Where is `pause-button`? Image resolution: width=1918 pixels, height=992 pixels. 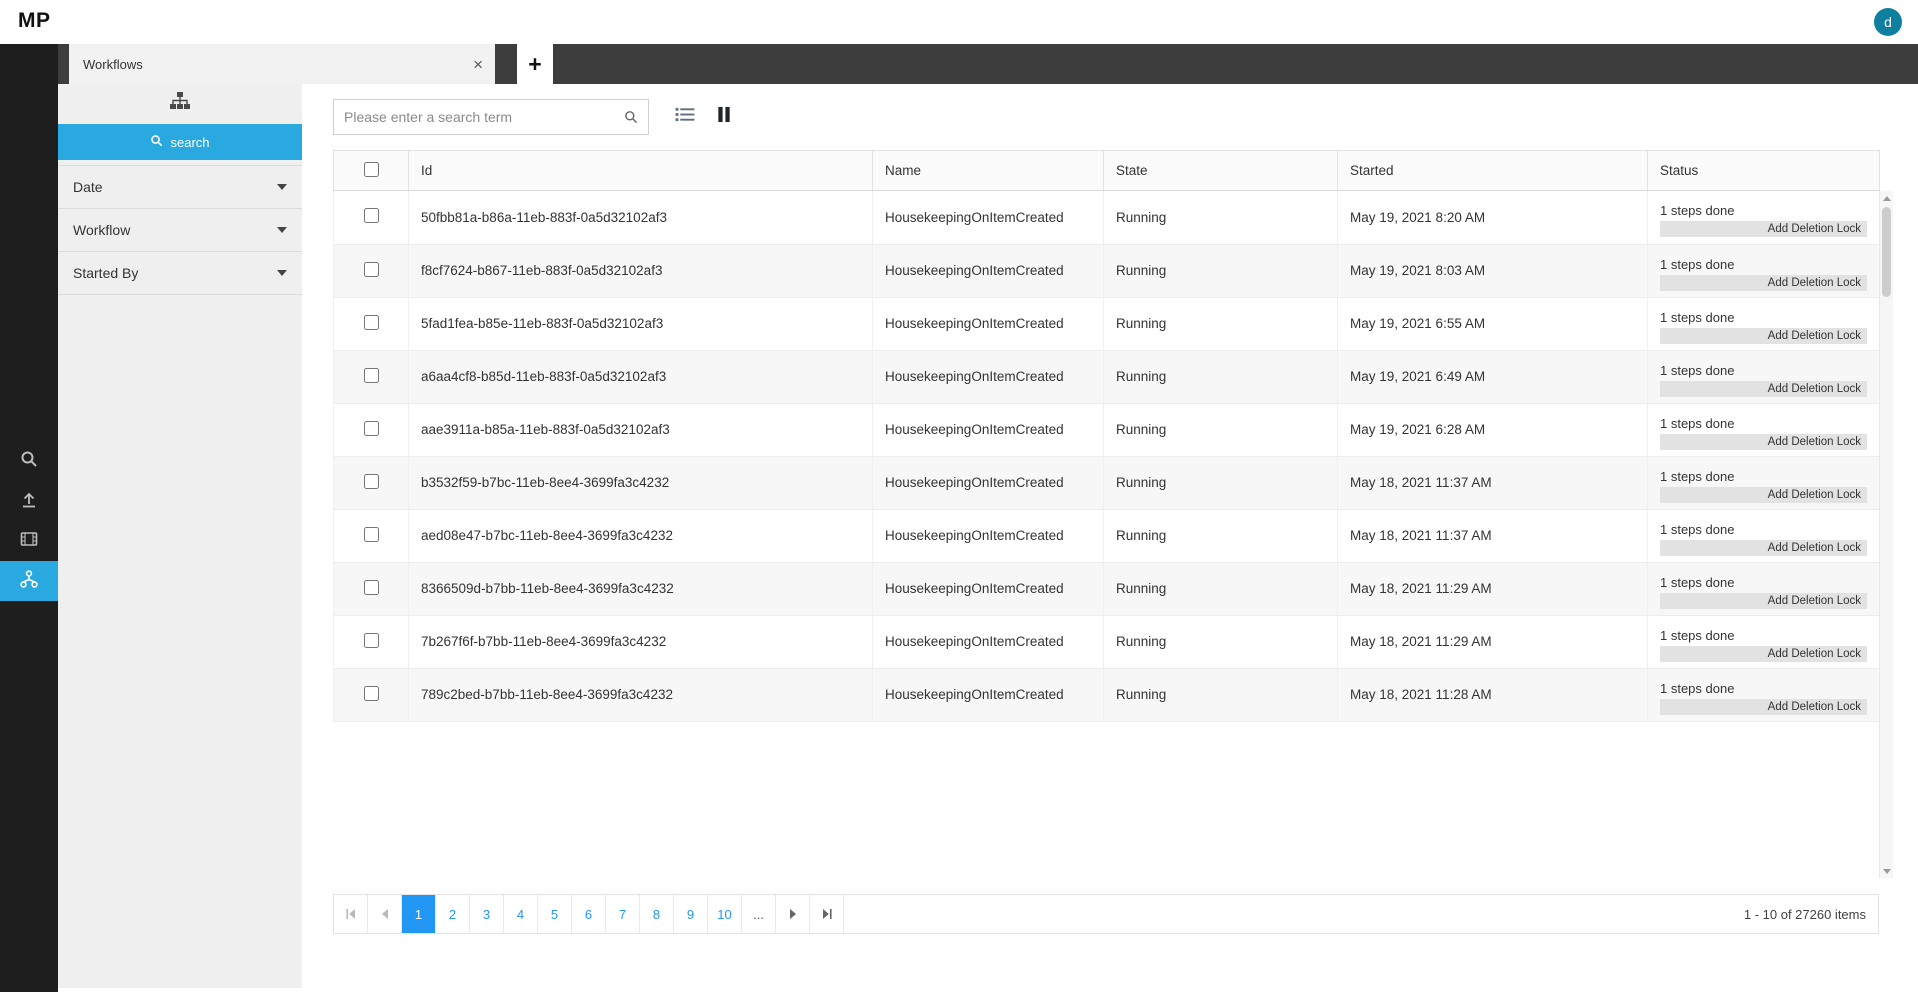
pause-button is located at coordinates (724, 117).